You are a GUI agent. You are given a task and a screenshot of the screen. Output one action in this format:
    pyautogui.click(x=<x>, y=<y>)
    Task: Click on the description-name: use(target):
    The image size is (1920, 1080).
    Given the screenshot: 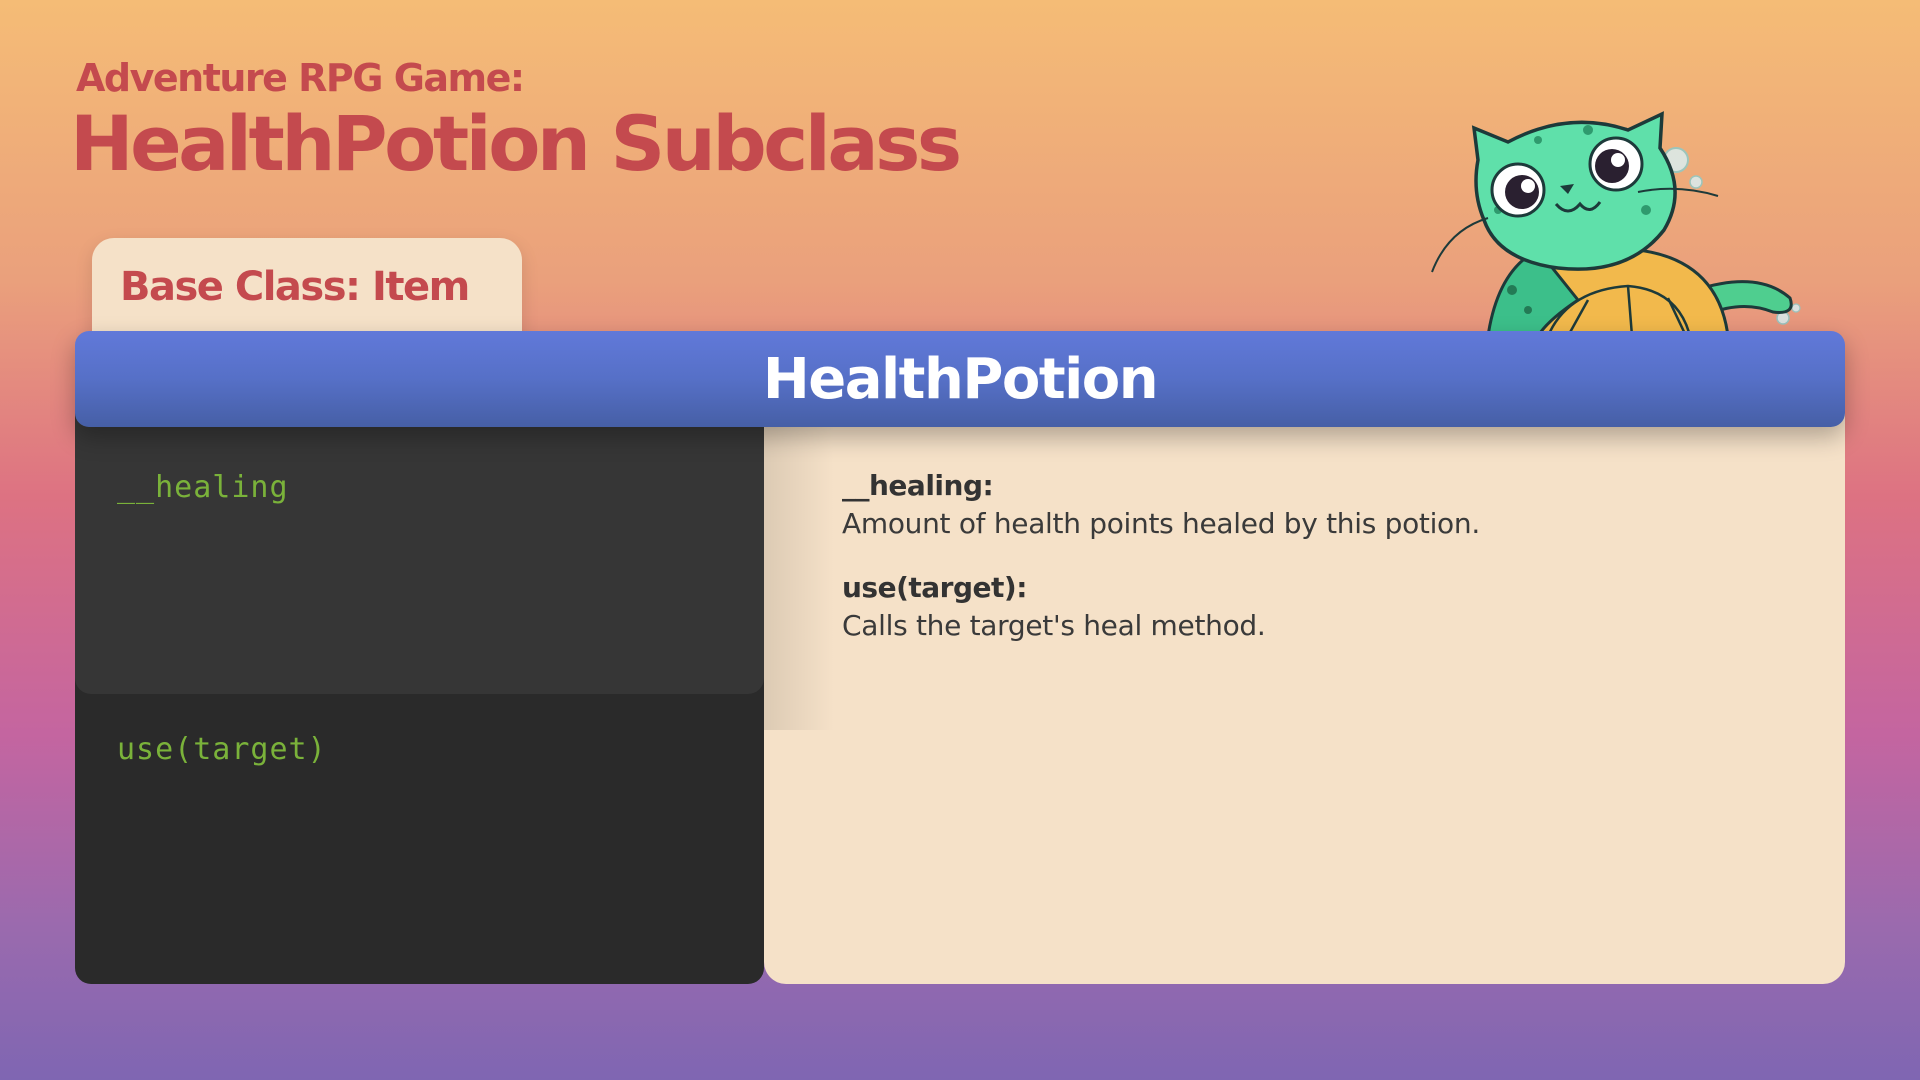 What is the action you would take?
    pyautogui.click(x=934, y=587)
    